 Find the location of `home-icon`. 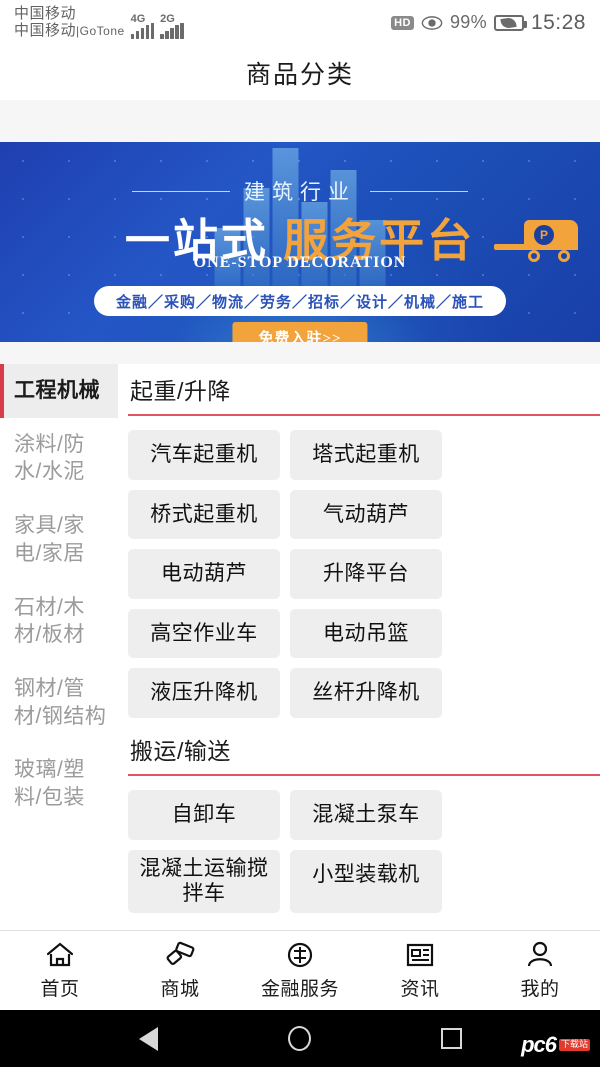

home-icon is located at coordinates (60, 955).